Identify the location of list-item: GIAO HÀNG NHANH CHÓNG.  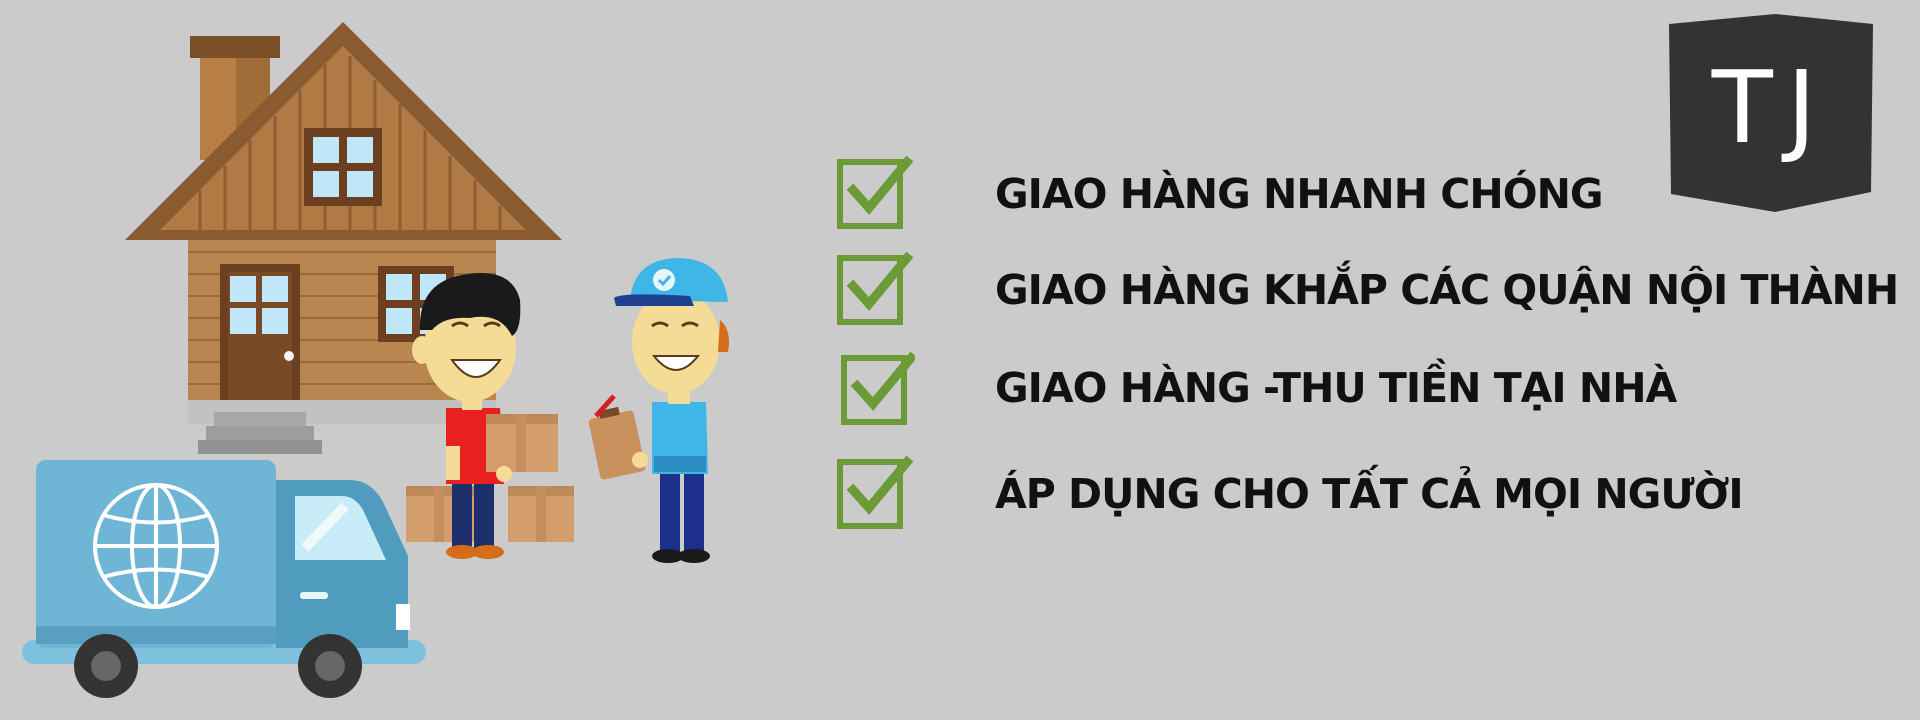
(1219, 194).